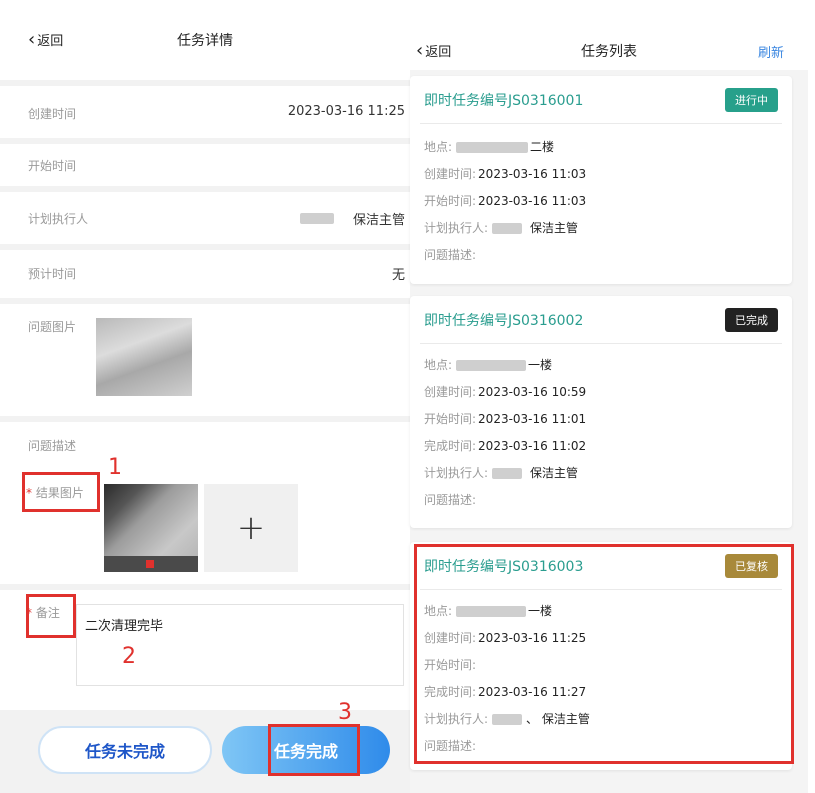 The height and width of the screenshot is (793, 815). What do you see at coordinates (52, 166) in the screenshot?
I see `start-label: 开始时间` at bounding box center [52, 166].